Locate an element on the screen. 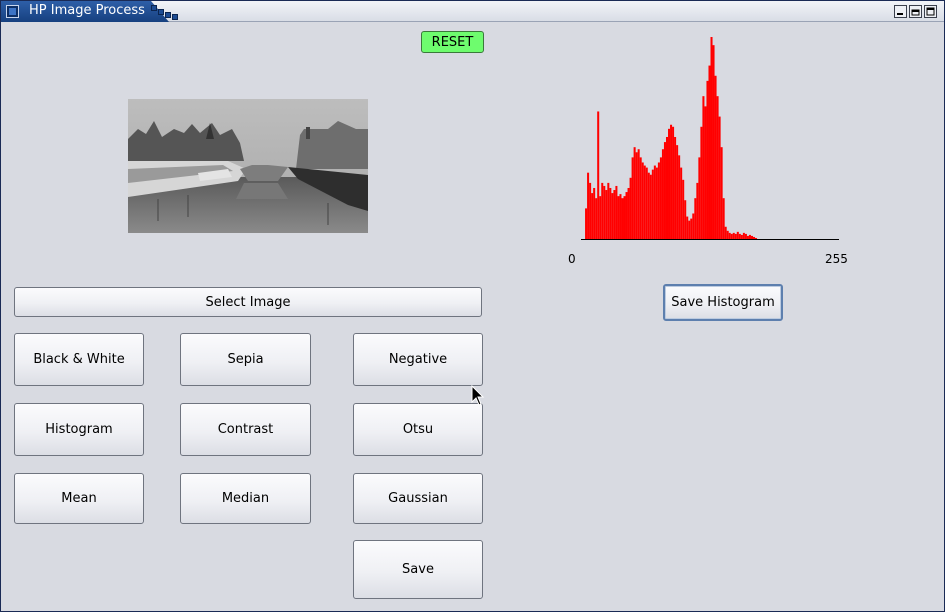 The height and width of the screenshot is (612, 945). image-preview is located at coordinates (248, 166).